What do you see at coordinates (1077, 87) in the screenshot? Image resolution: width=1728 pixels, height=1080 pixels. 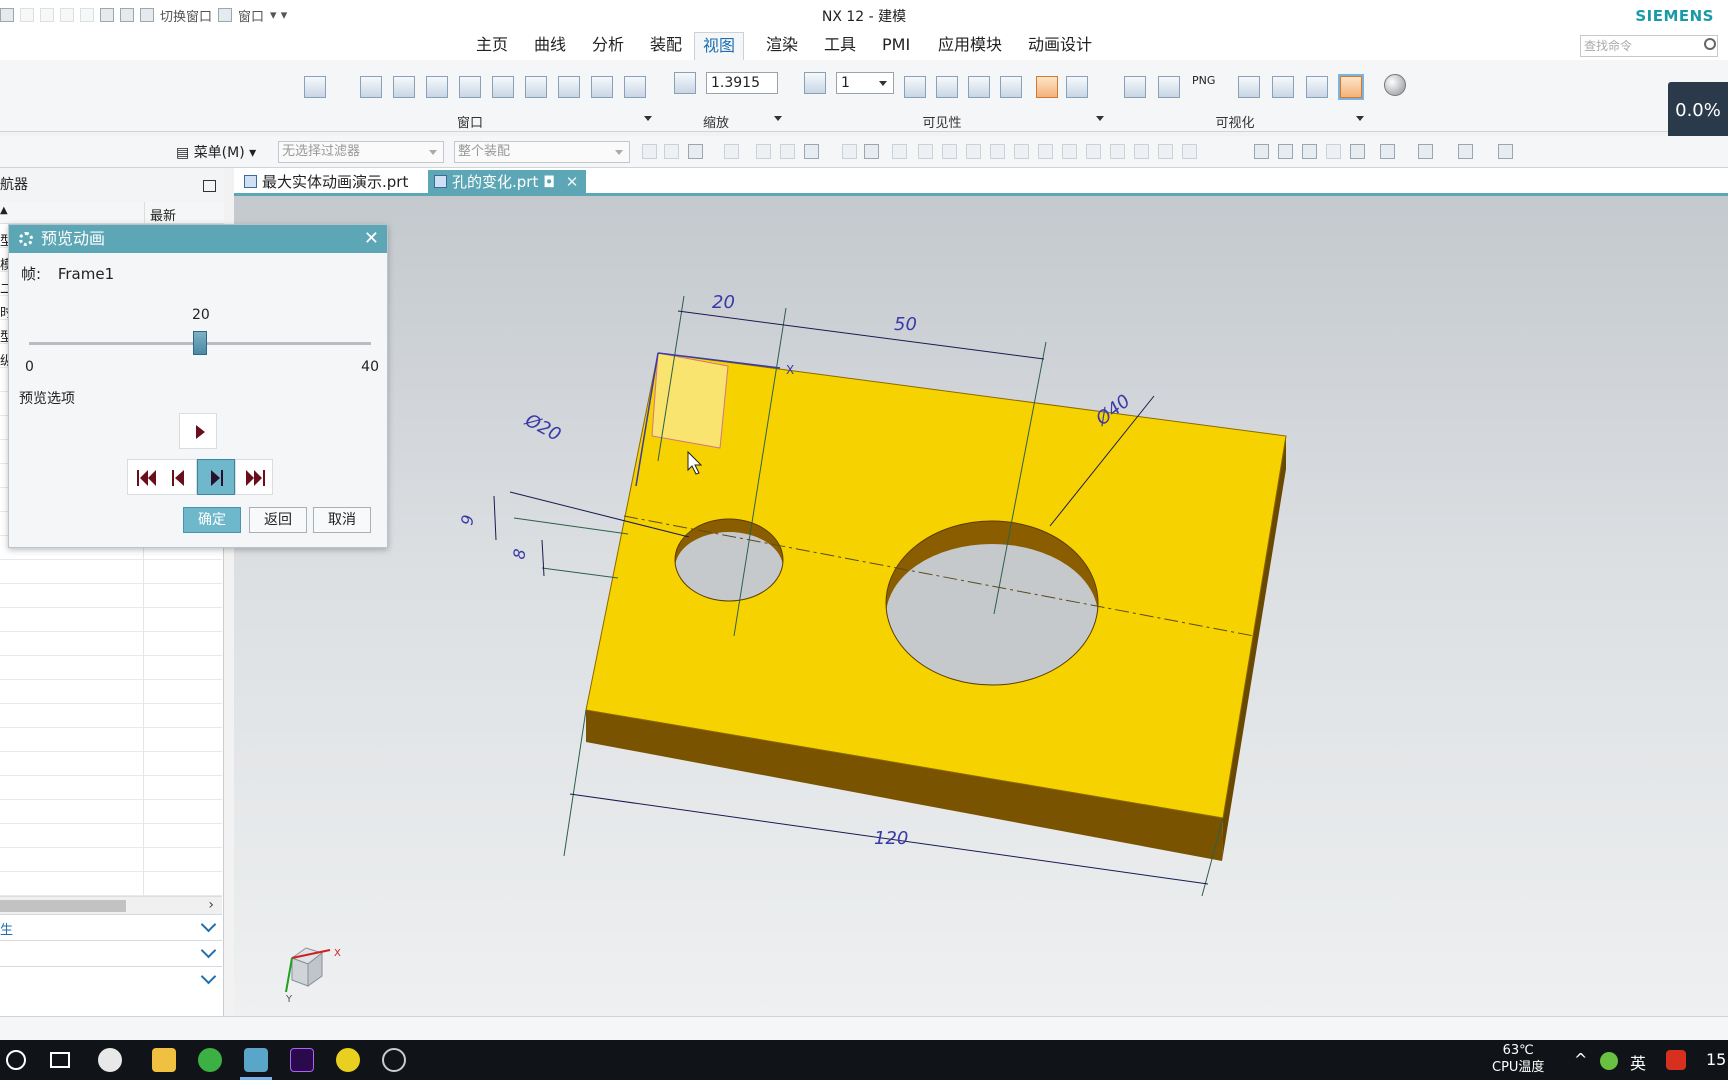 I see `invert-visibility-icon` at bounding box center [1077, 87].